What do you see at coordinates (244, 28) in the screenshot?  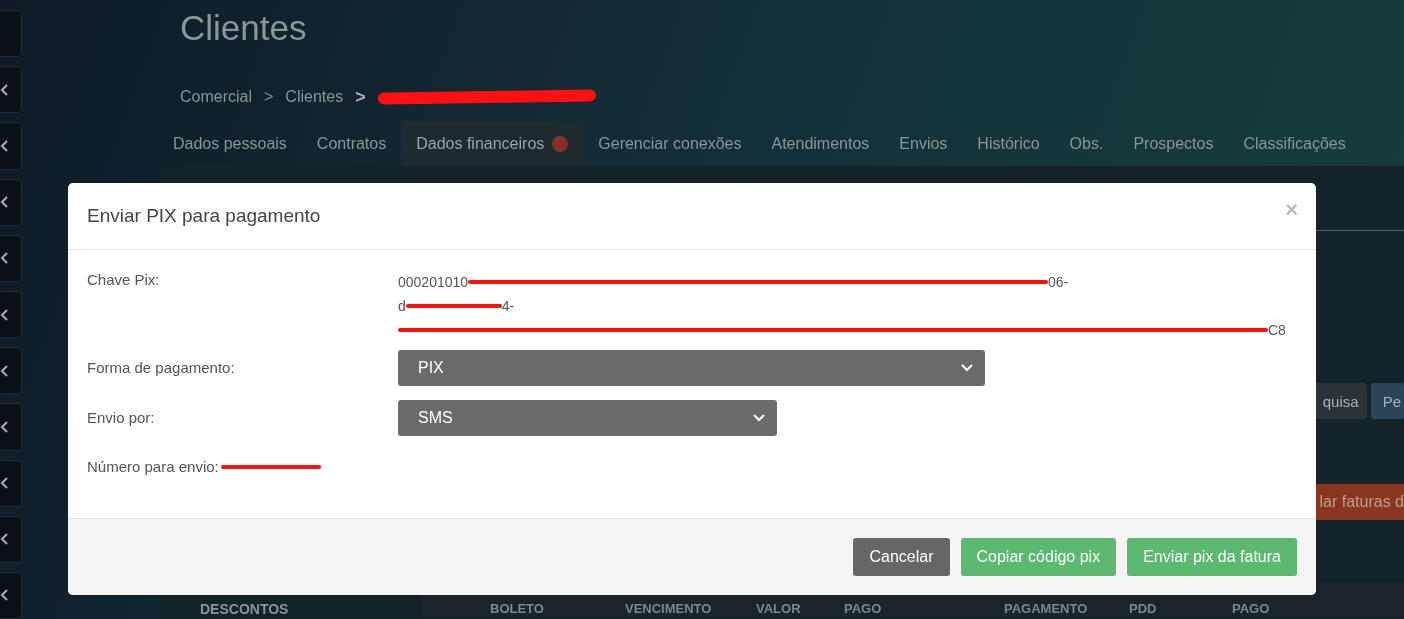 I see `page-title: Clientes` at bounding box center [244, 28].